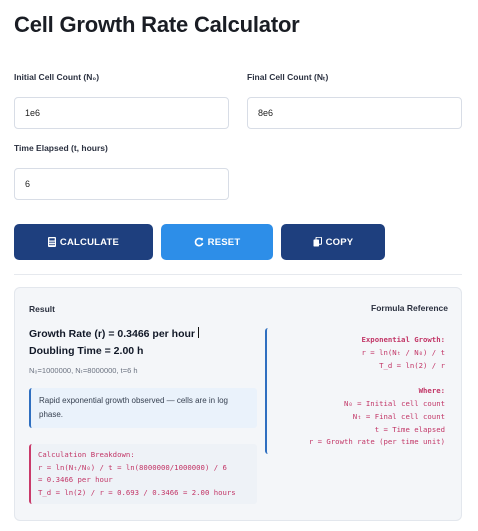 The image size is (478, 531). What do you see at coordinates (398, 416) in the screenshot?
I see `formula-definition: Nₜ = Final cell count` at bounding box center [398, 416].